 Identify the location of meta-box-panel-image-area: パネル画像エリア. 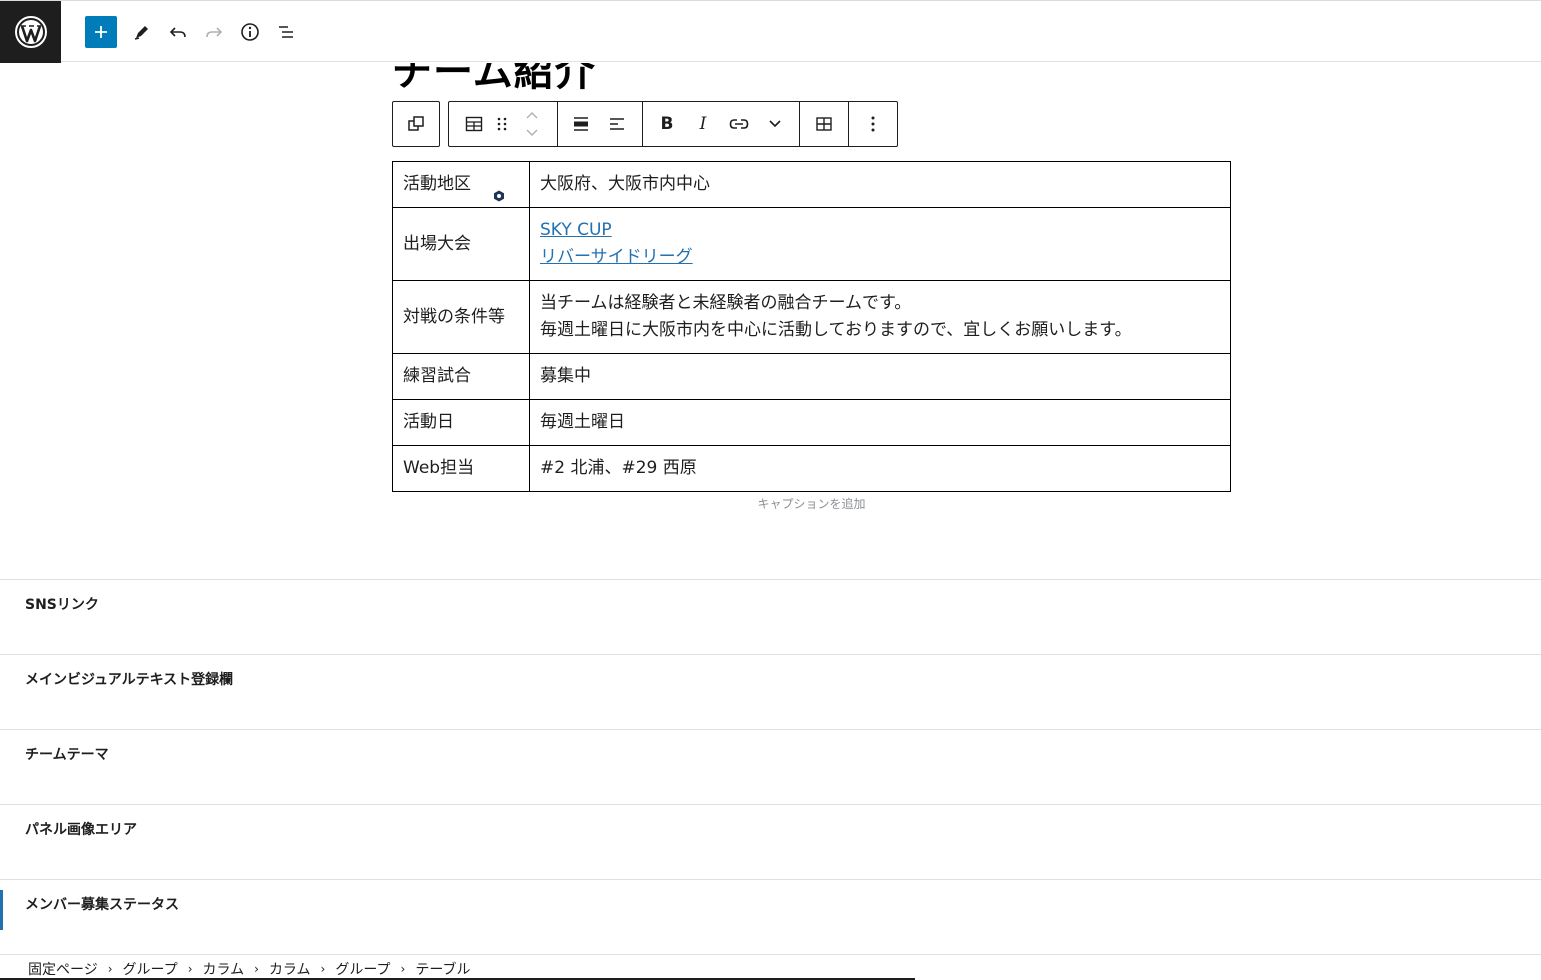
(770, 841).